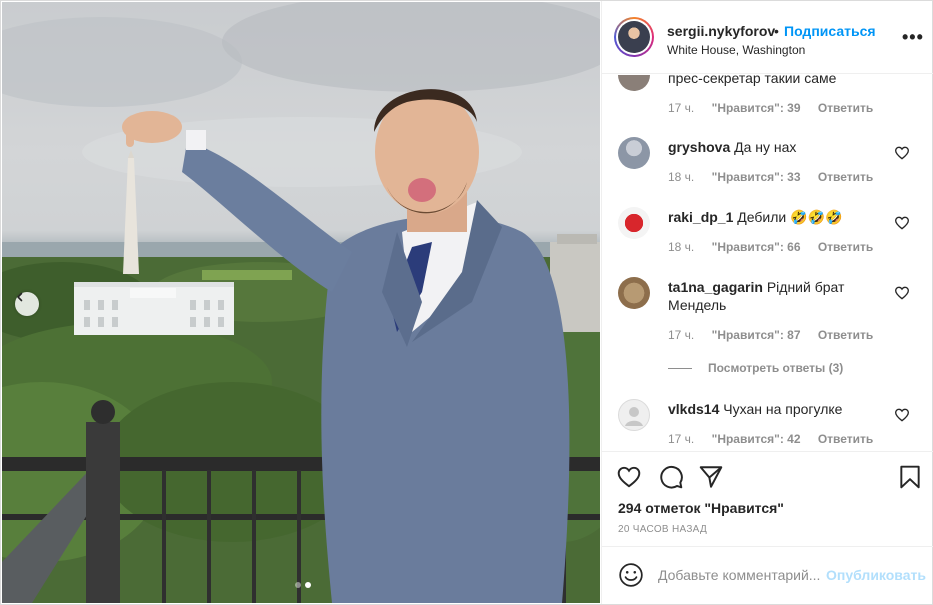 The image size is (933, 605). Describe the element at coordinates (700, 217) in the screenshot. I see `comment-username: raki_dp_1` at that location.